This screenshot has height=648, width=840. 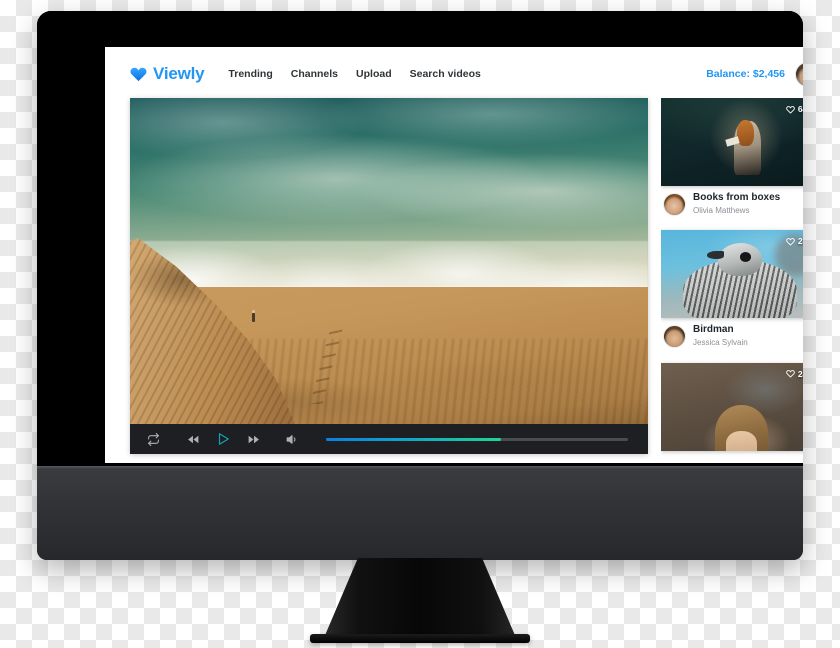 I want to click on rewind-icon, so click(x=193, y=439).